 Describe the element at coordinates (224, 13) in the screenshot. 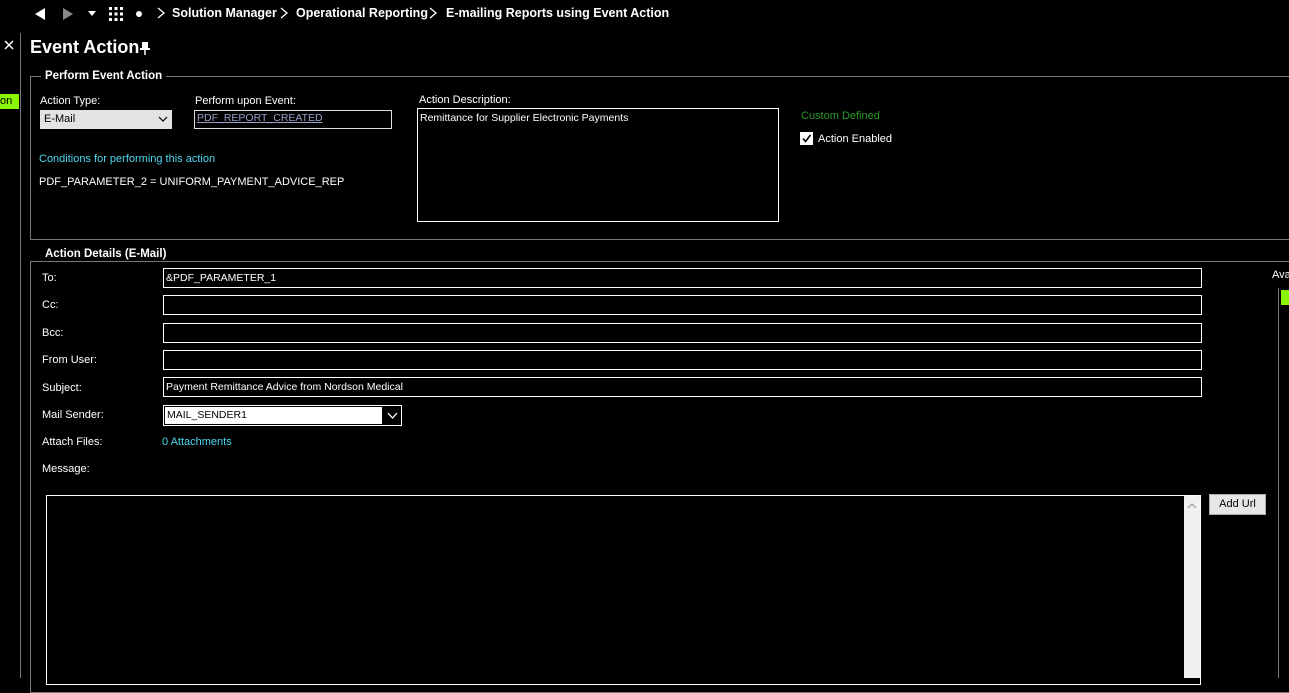

I see `breadcrumb-item-solution-manager: Solution Manager` at that location.